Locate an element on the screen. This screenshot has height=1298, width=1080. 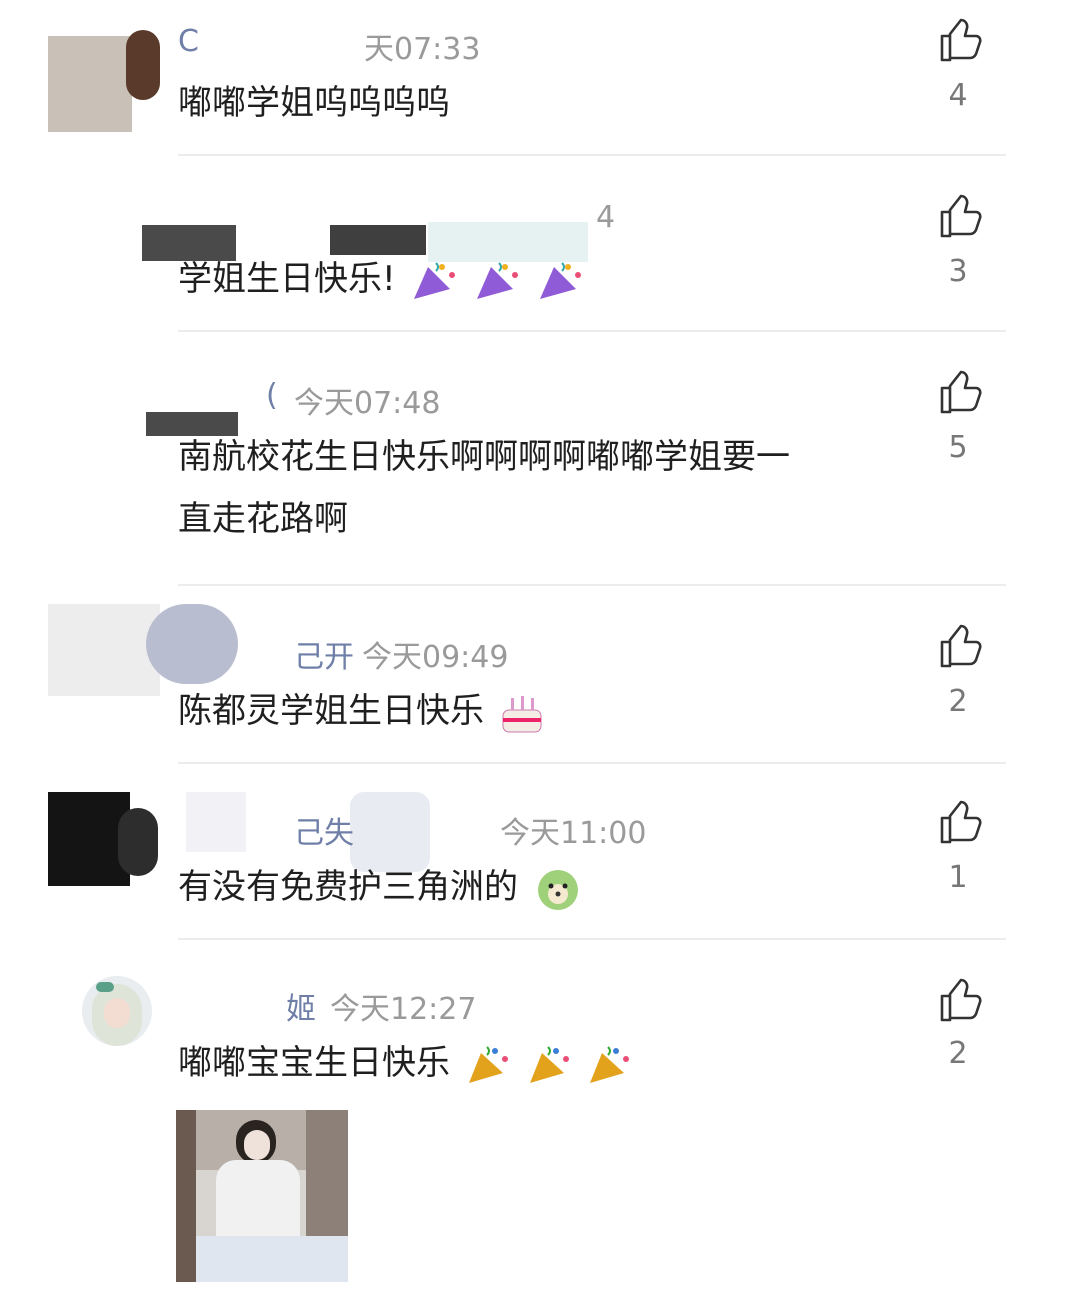
timestamp: 今天12:27 is located at coordinates (403, 1009).